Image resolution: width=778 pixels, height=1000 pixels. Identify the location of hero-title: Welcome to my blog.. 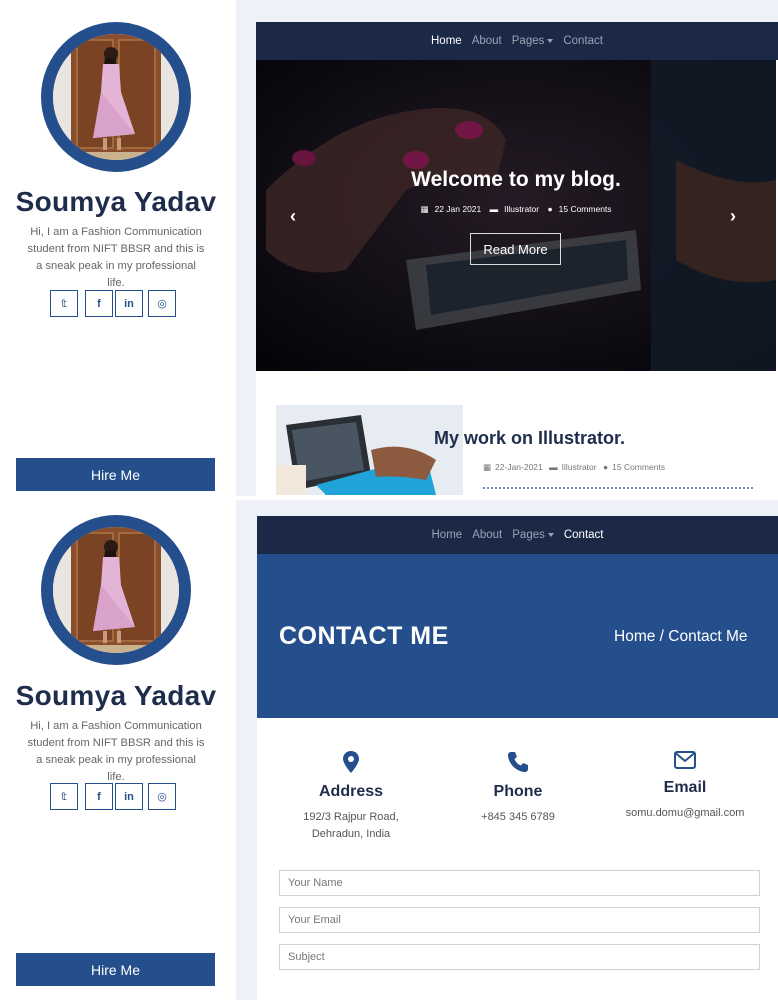
(516, 179).